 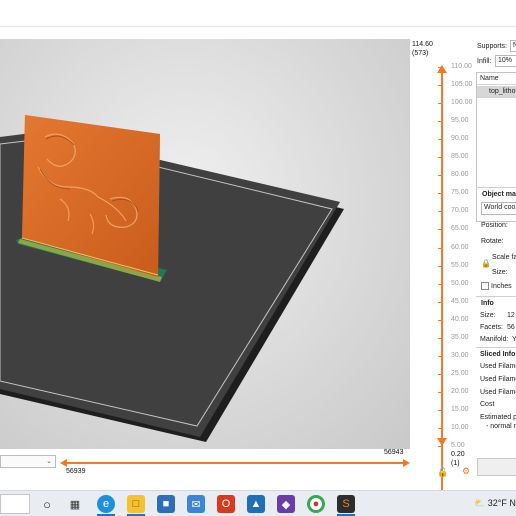 What do you see at coordinates (442, 472) in the screenshot?
I see `lock-icon: 🔓` at bounding box center [442, 472].